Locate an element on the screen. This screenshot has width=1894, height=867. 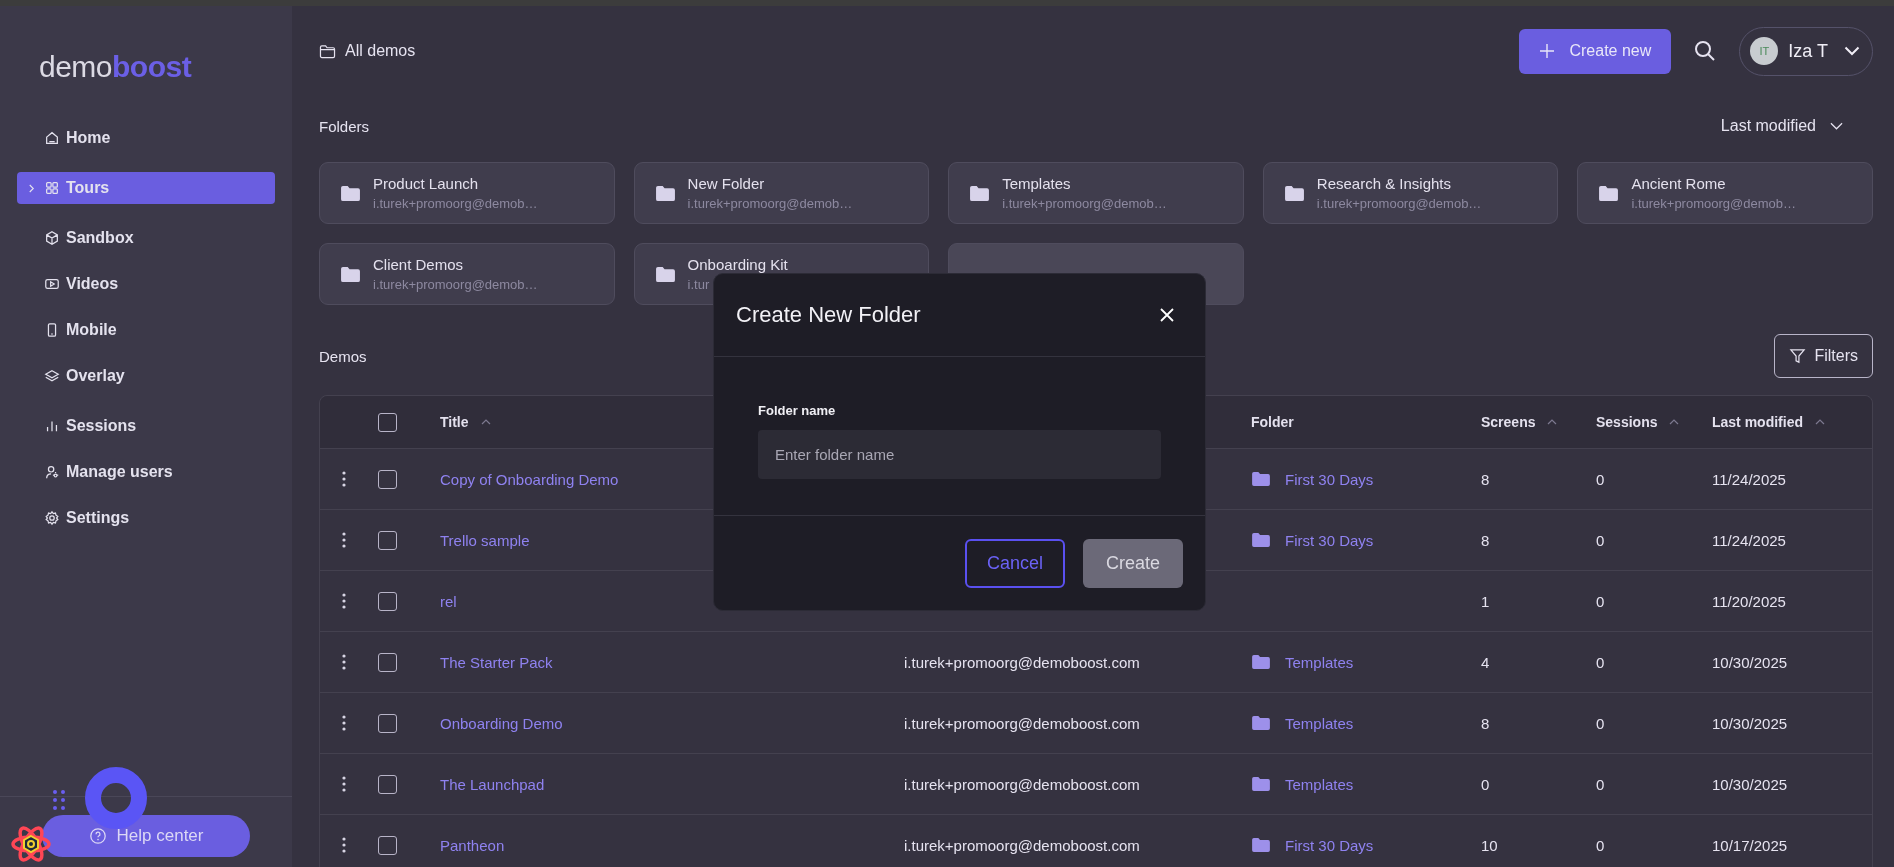
nav-item: Sandbox is located at coordinates (146, 238).